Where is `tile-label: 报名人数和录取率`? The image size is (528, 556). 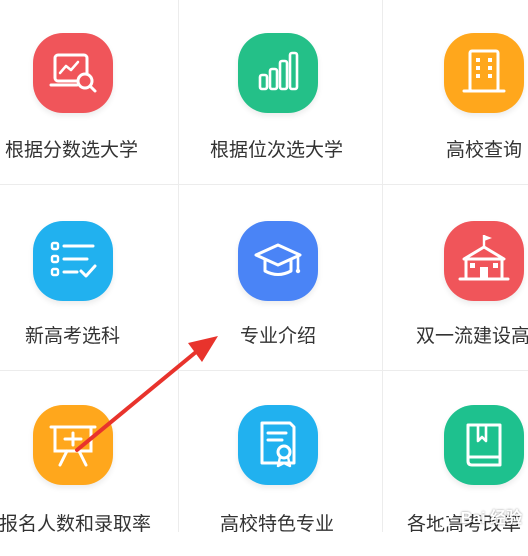 tile-label: 报名人数和录取率 is located at coordinates (76, 524).